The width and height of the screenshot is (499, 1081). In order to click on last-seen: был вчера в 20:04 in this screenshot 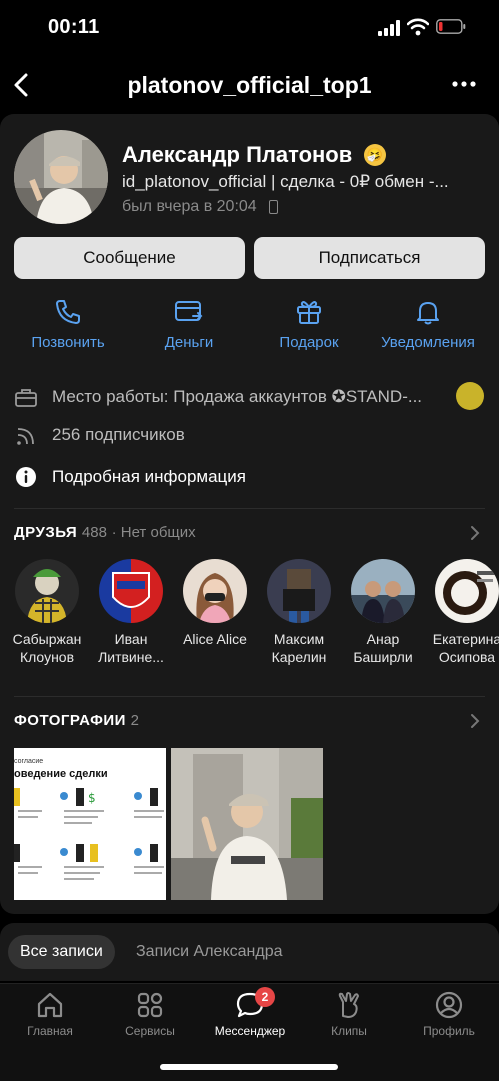, I will do `click(189, 206)`.